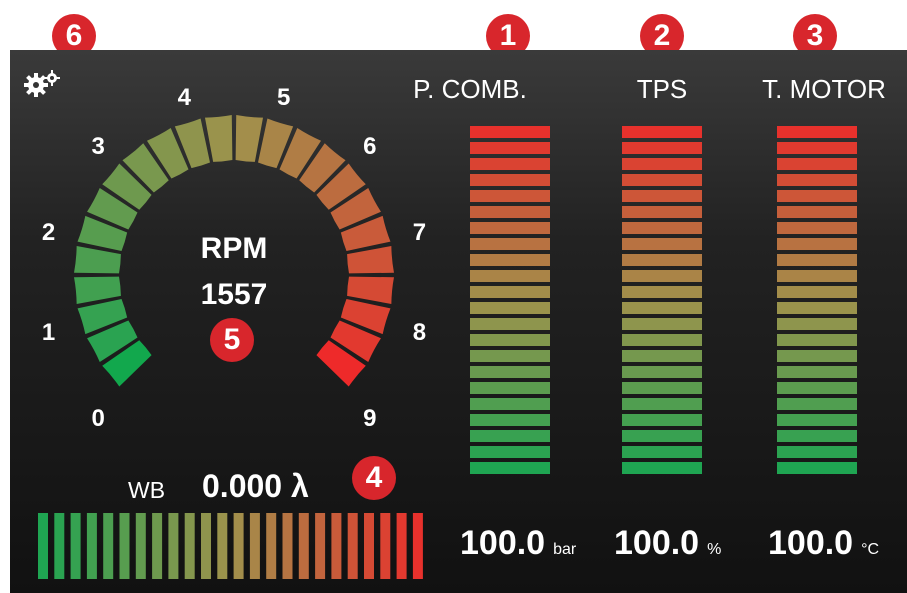  What do you see at coordinates (510, 300) in the screenshot?
I see `pcomb-bar-meter` at bounding box center [510, 300].